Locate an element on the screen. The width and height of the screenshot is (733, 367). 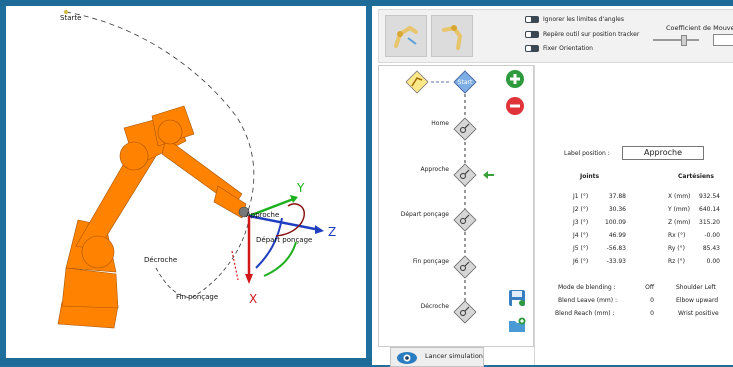
blend-reach-label: Blend Reach (mm) : is located at coordinates (585, 313).